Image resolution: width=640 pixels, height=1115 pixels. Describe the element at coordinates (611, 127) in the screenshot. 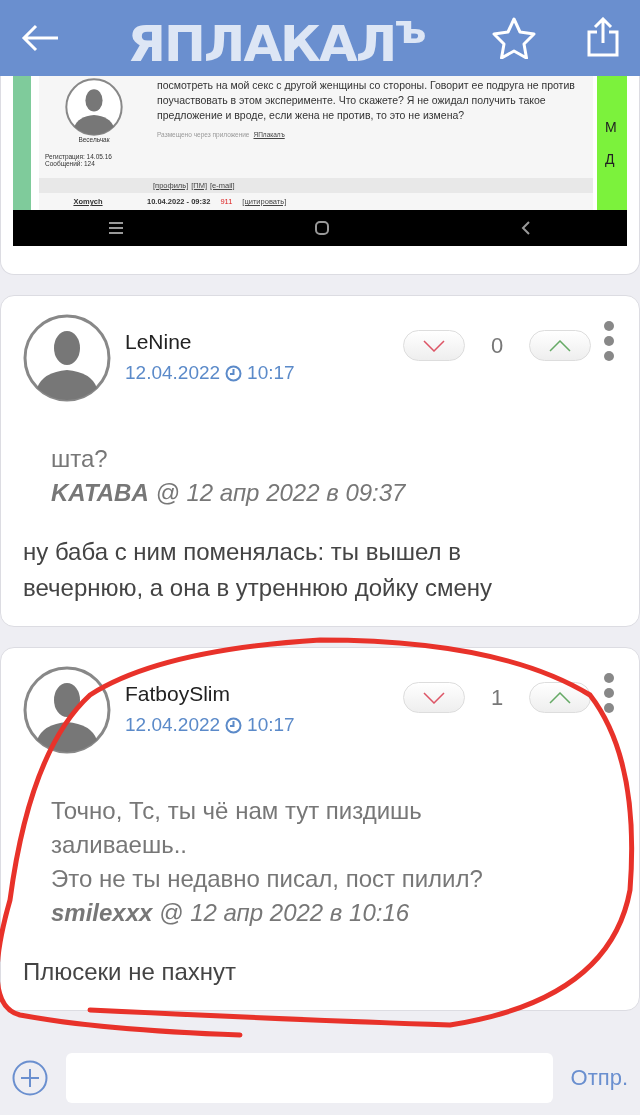

I see `ad-letter: М` at that location.